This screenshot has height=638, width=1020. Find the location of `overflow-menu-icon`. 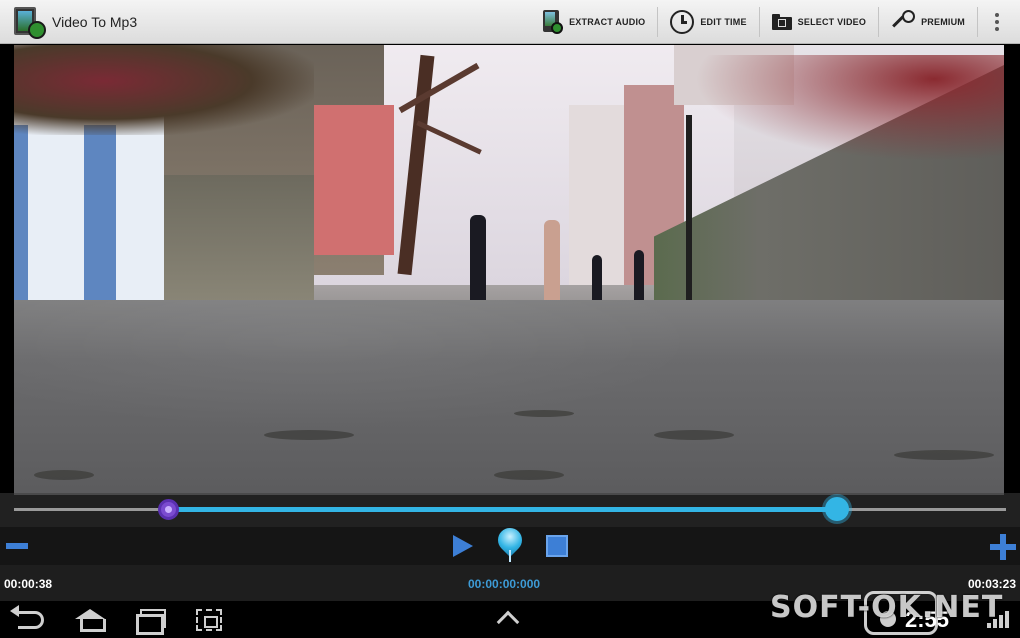

overflow-menu-icon is located at coordinates (997, 22).